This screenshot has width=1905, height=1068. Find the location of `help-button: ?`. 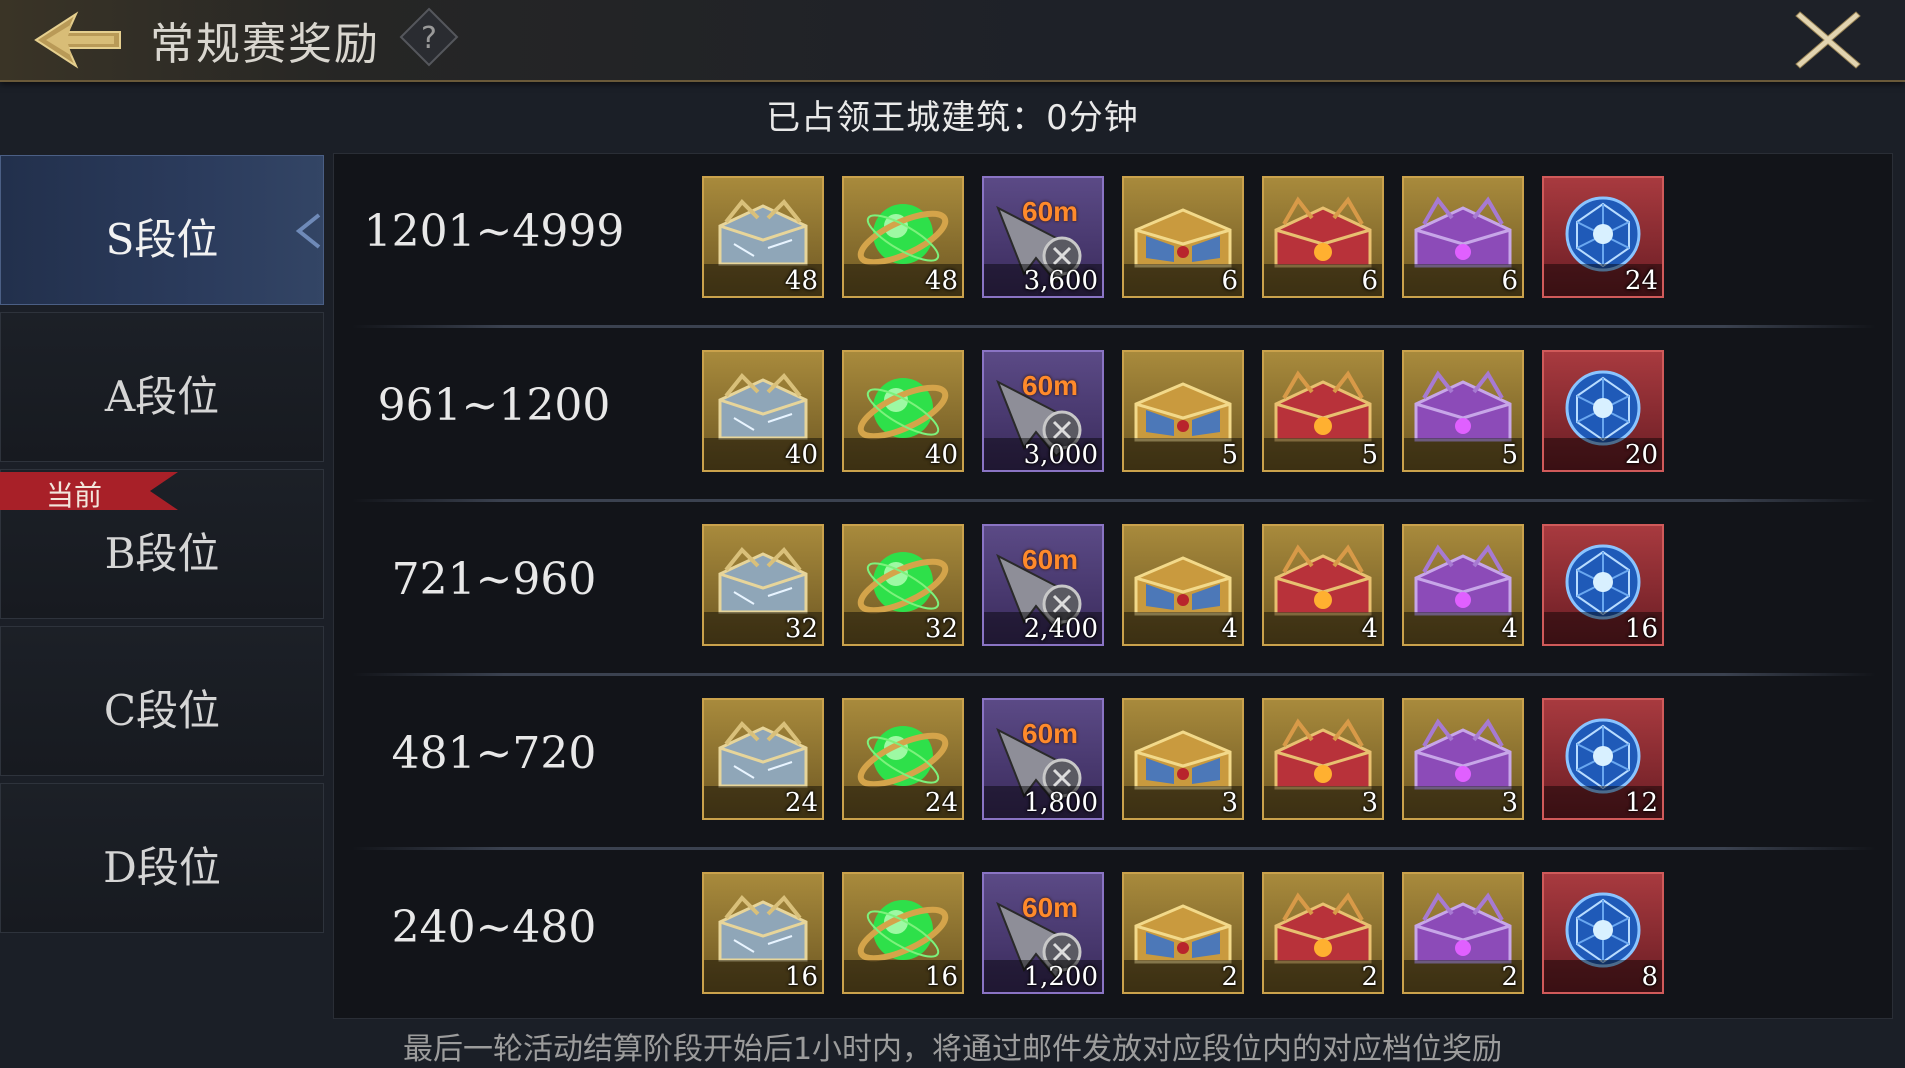

help-button: ? is located at coordinates (429, 37).